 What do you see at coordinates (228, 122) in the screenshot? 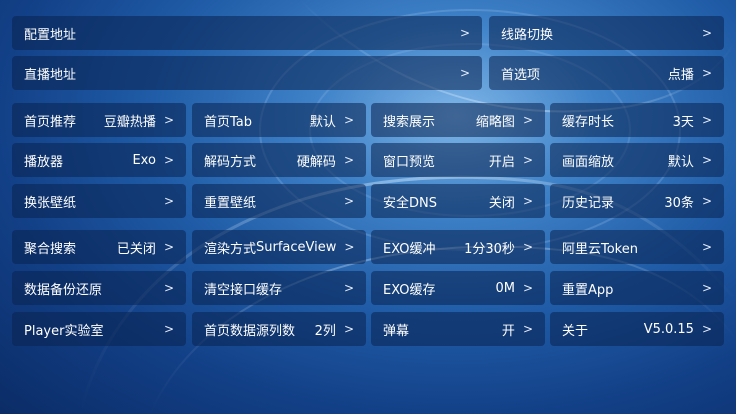
I see `setting-label: 首页Tab` at bounding box center [228, 122].